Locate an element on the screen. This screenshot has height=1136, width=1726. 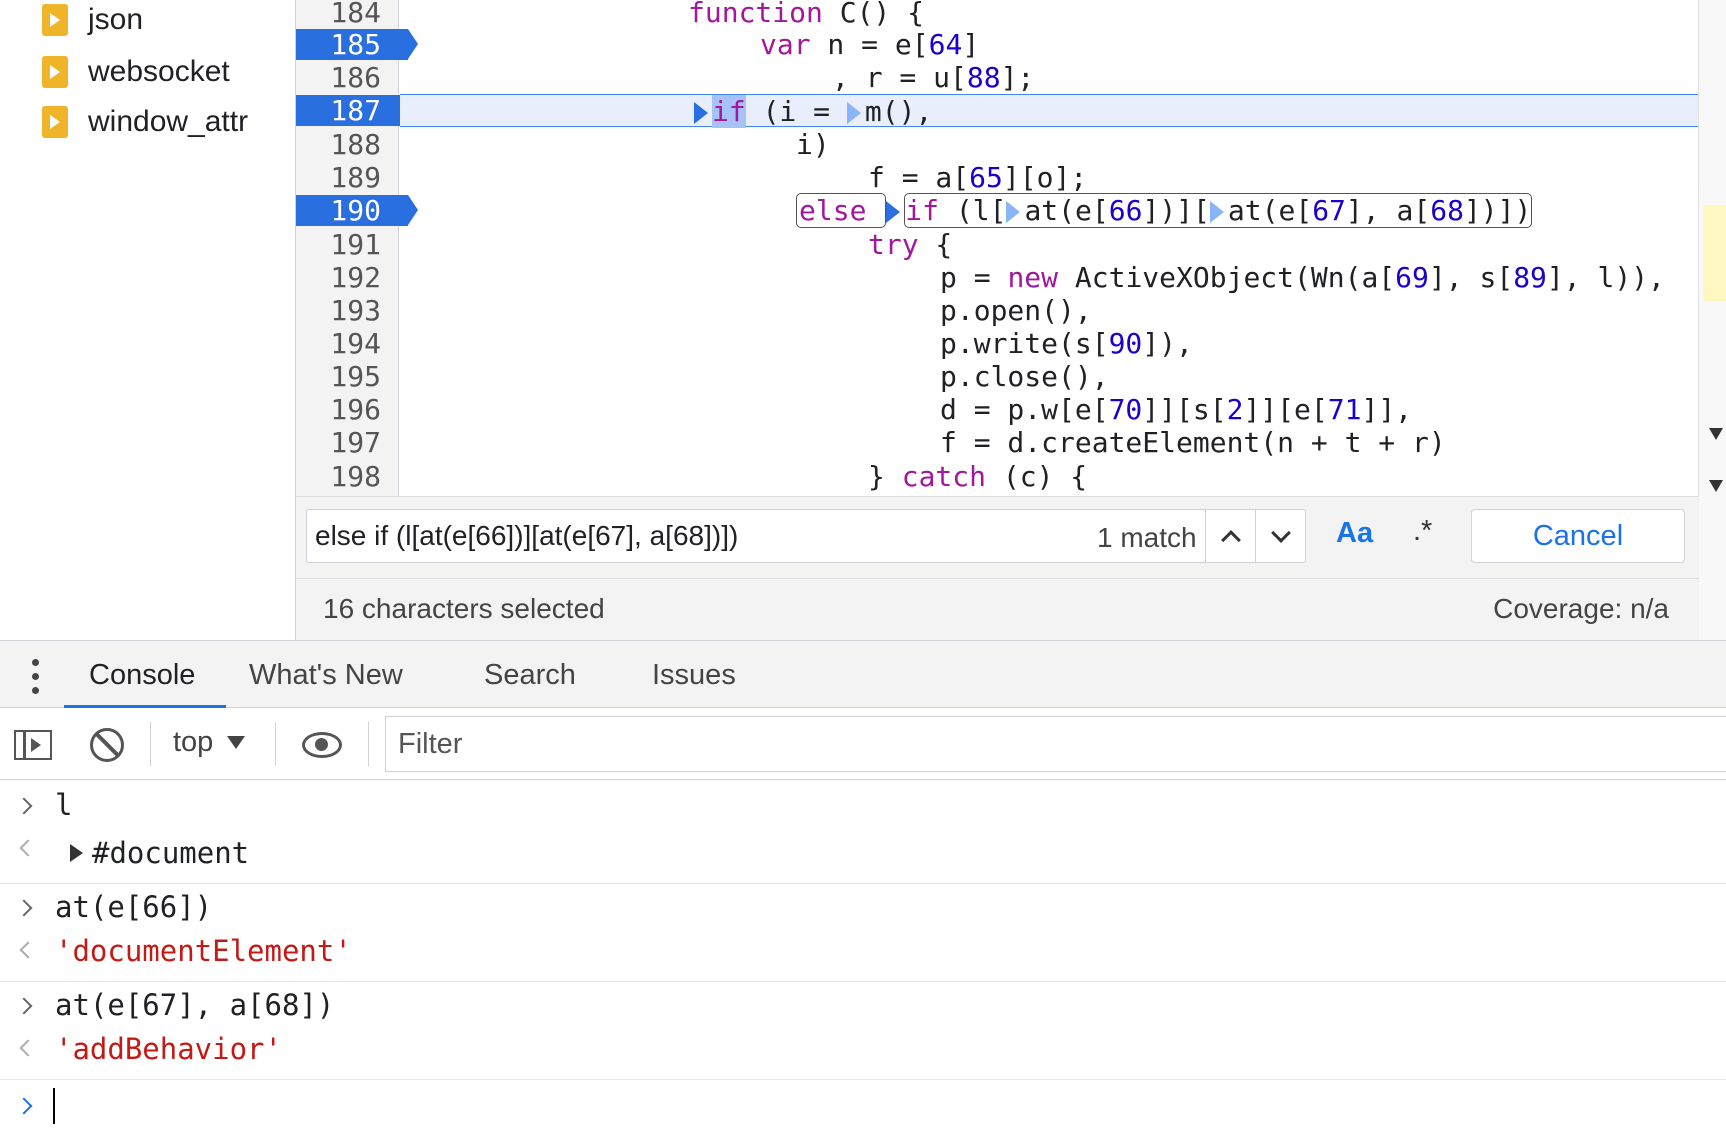
find-bar: 1 match Aa .* Cancel is located at coordinates (997, 537).